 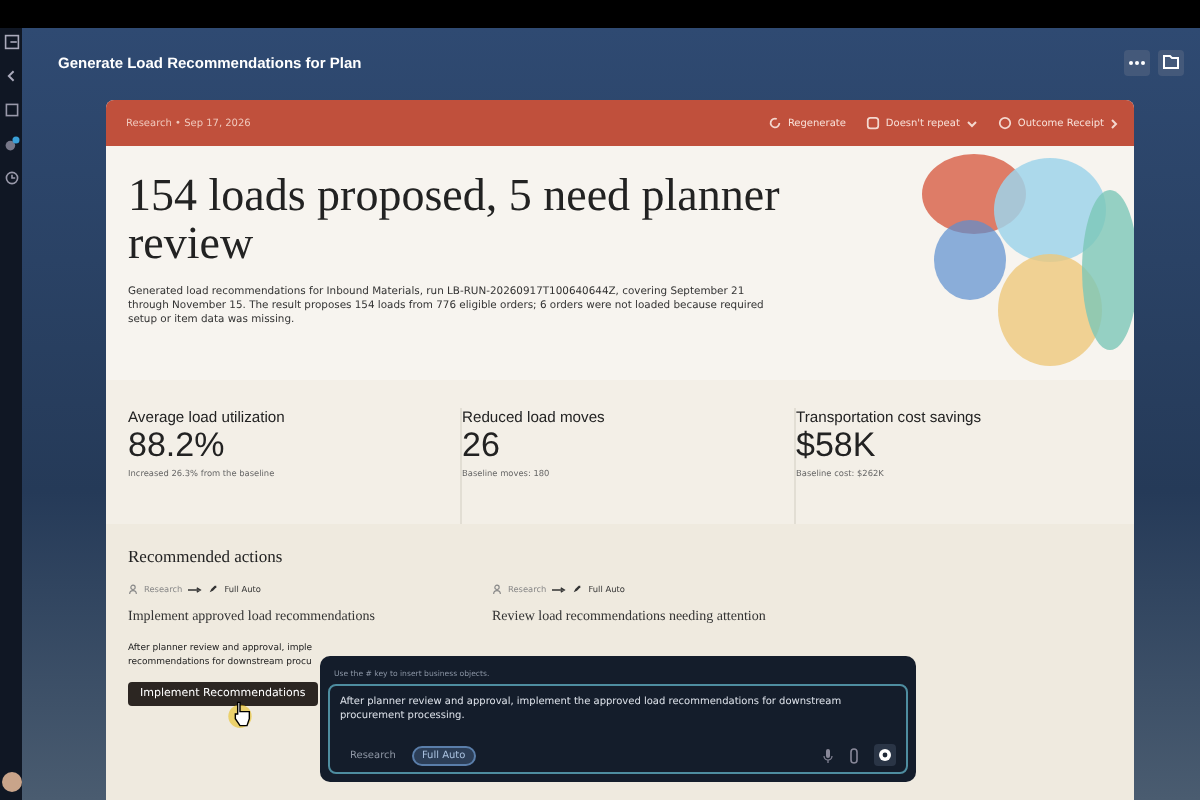 I want to click on section-title: Recommended actions, so click(x=206, y=556).